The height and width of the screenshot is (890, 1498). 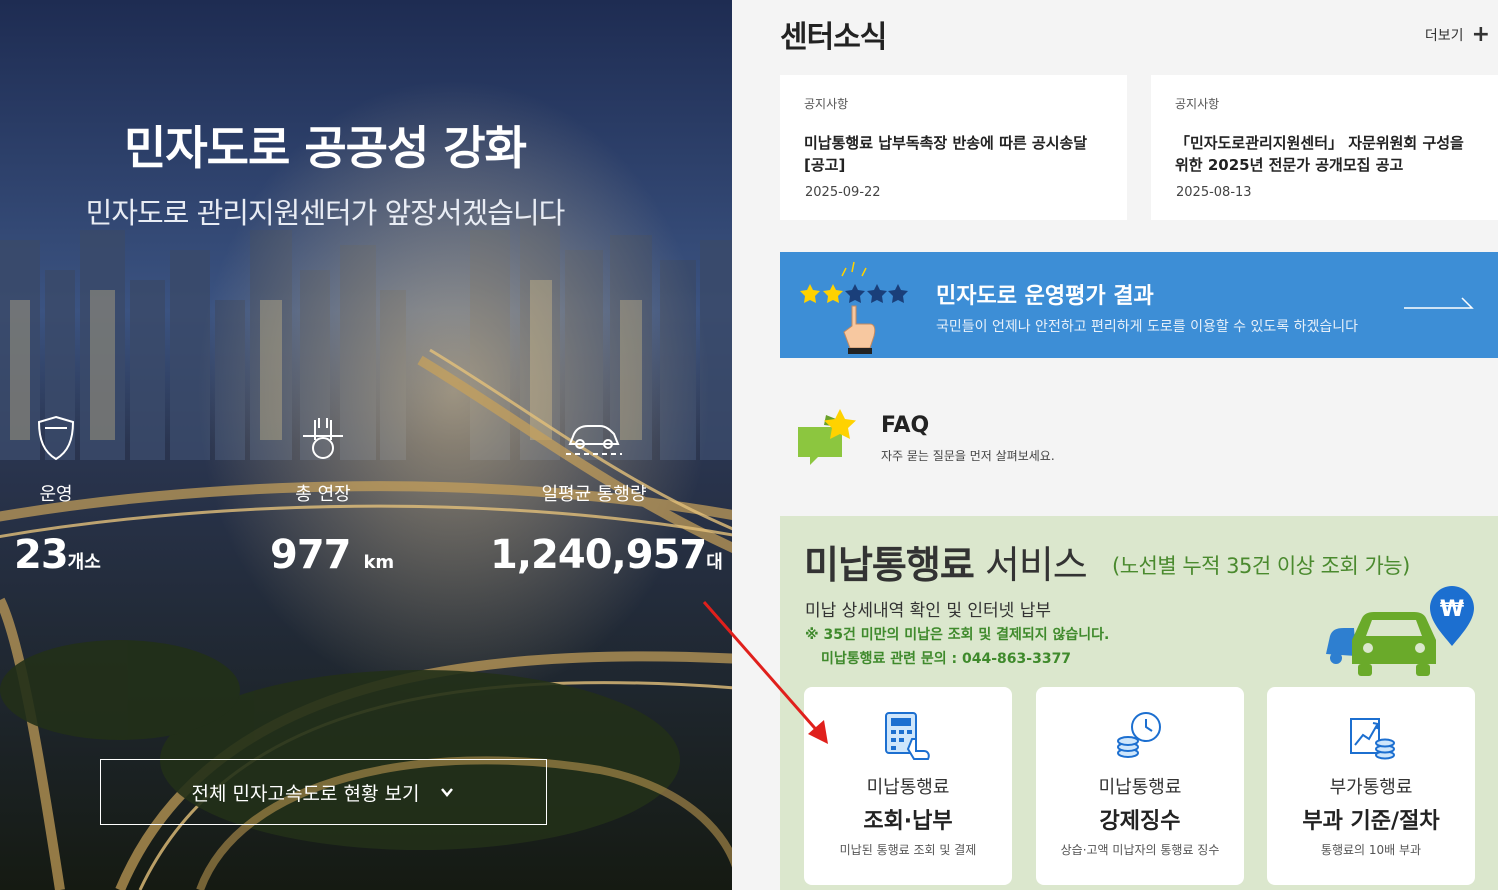 I want to click on service-warning: ※ 35건 미만의 미납은 조회 및 결제되지 않습니다., so click(x=957, y=635).